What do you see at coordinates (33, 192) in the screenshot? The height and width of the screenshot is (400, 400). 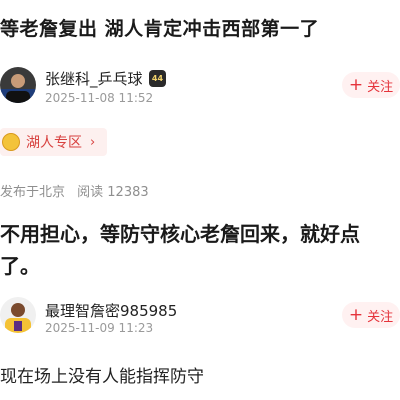 I see `post-location: 发布于北京` at bounding box center [33, 192].